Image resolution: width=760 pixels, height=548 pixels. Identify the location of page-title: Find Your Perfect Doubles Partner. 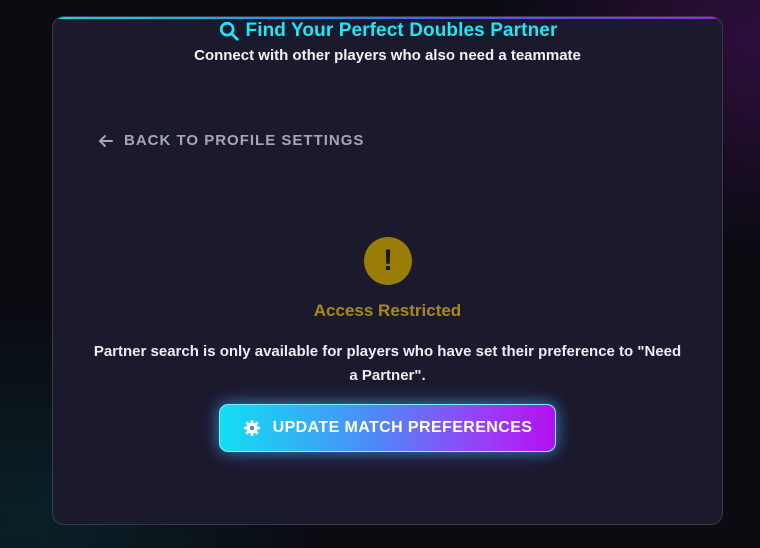
(401, 30).